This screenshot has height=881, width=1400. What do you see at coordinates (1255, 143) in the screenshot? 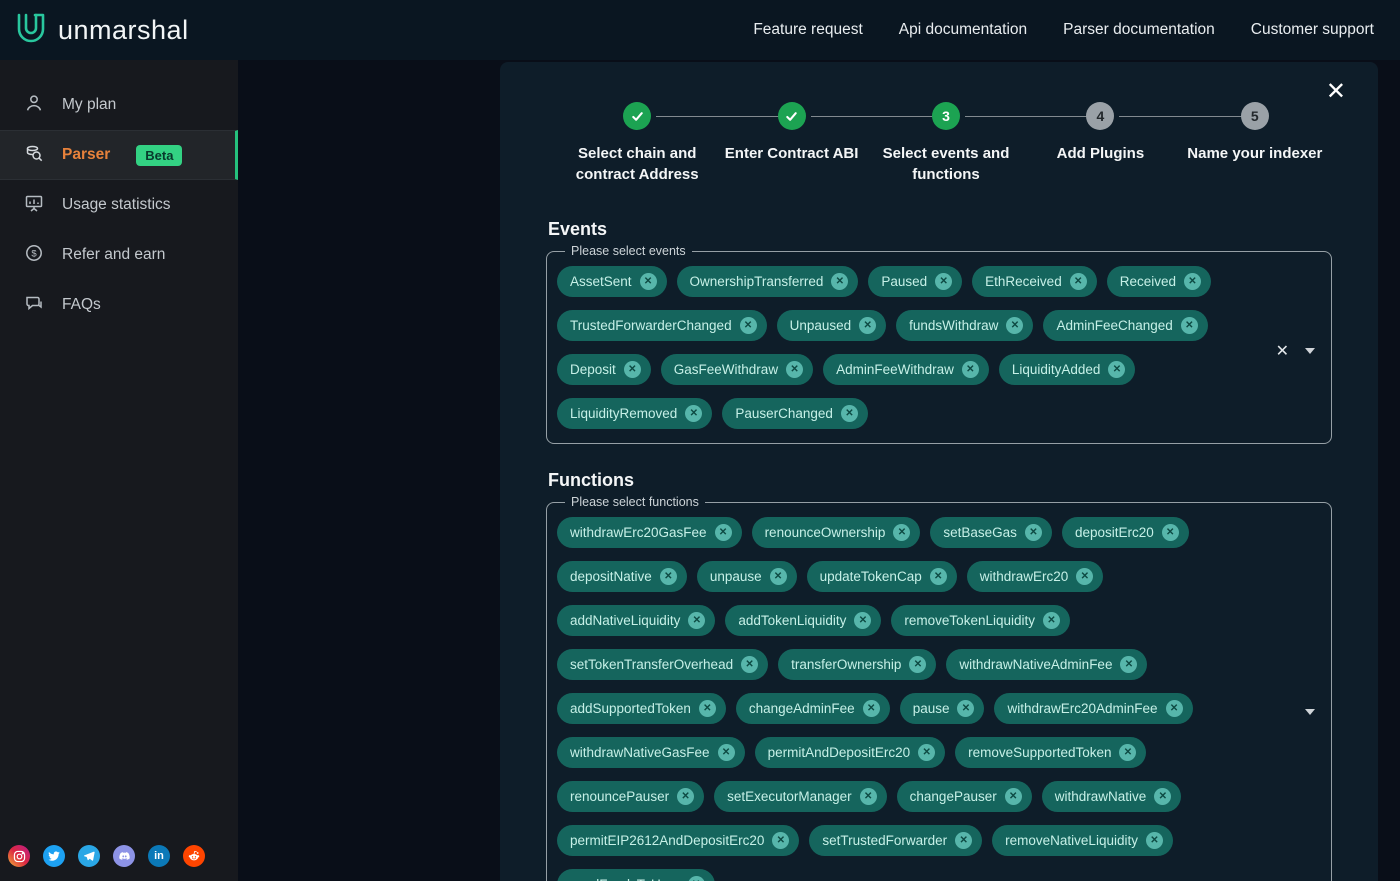
I see `step-name-indexer: 5 Name your indexer` at bounding box center [1255, 143].